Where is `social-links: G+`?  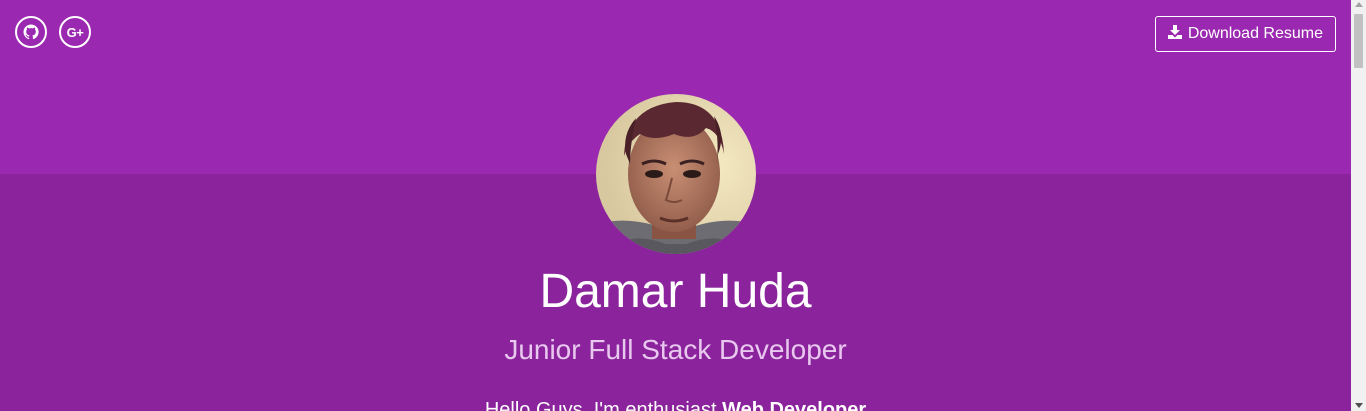 social-links: G+ is located at coordinates (53, 32).